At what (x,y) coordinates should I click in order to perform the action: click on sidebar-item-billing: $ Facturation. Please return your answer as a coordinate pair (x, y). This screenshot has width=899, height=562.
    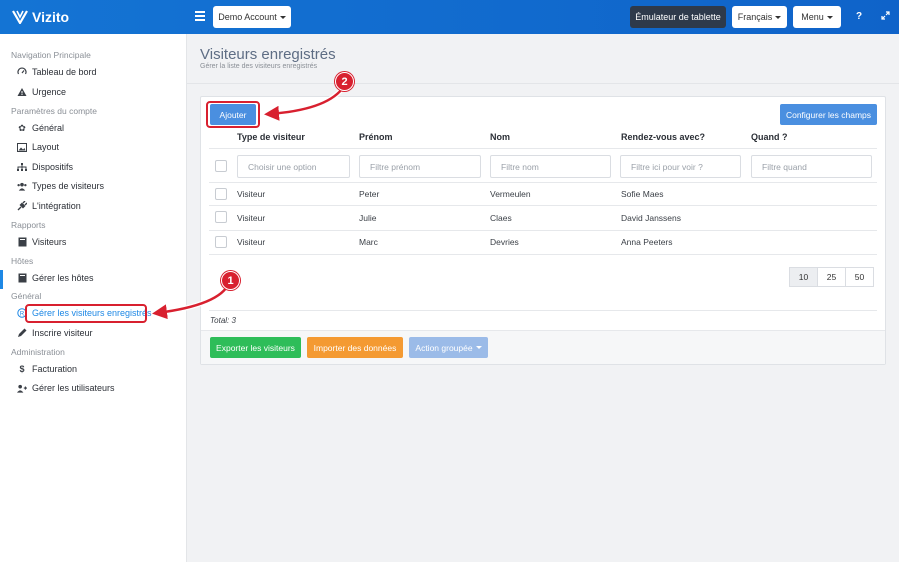
    Looking at the image, I should click on (47, 369).